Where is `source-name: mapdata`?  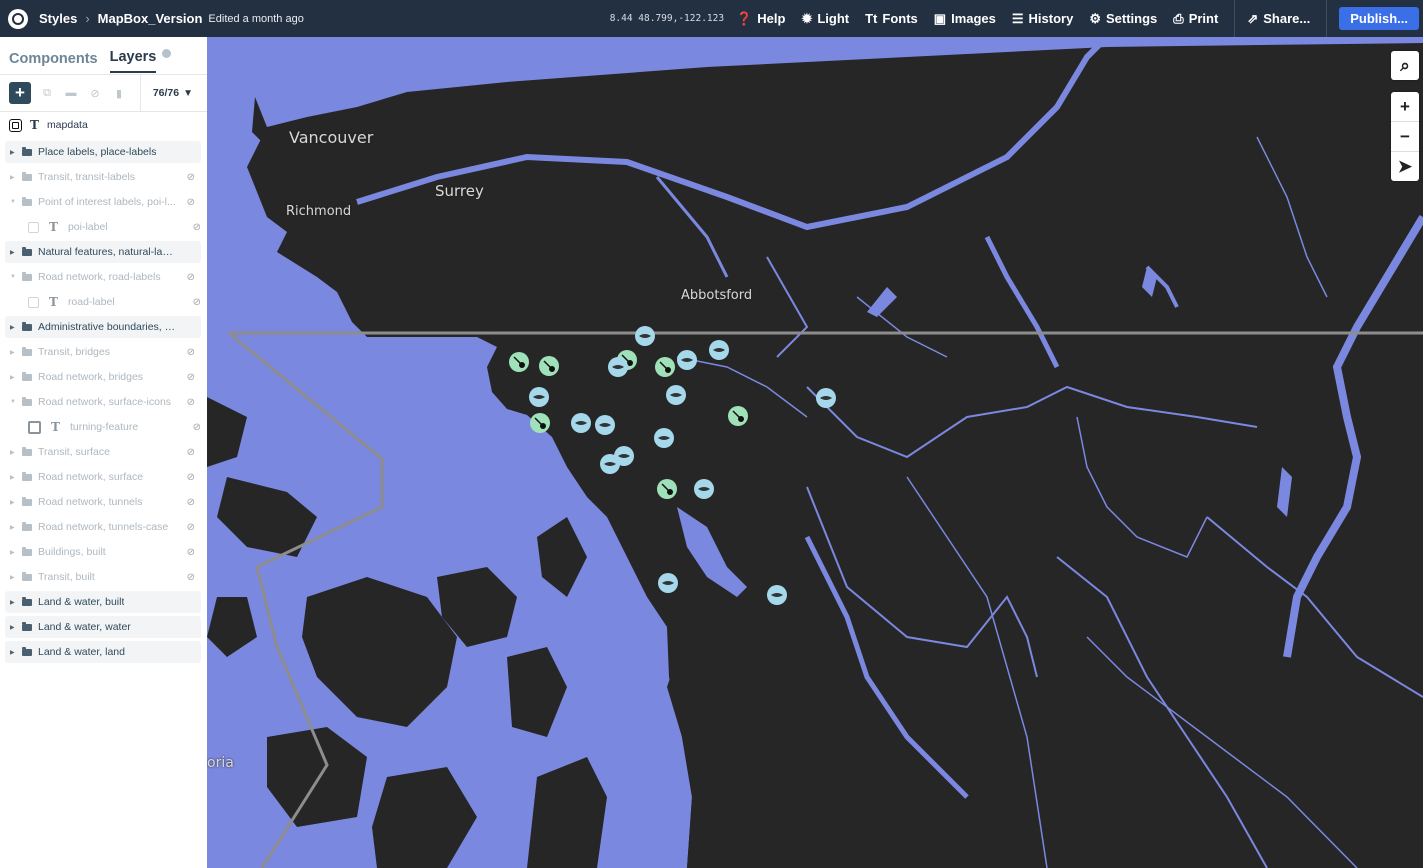
source-name: mapdata is located at coordinates (67, 125).